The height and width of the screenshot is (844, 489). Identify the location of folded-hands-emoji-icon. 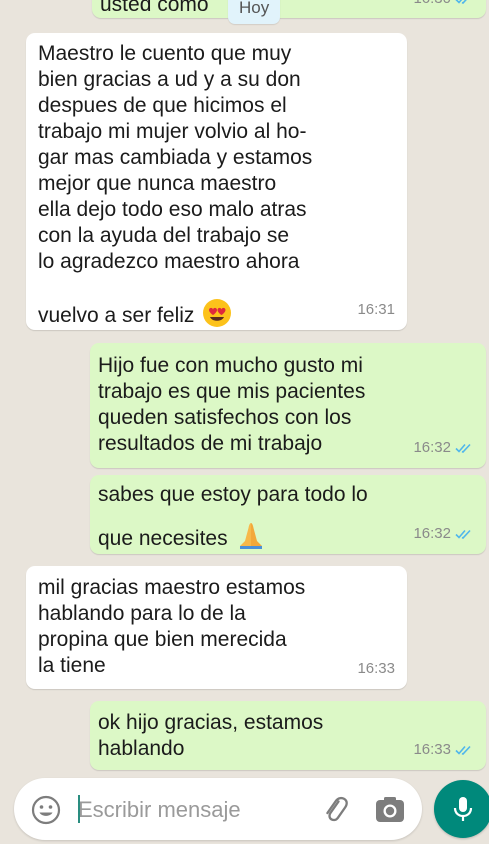
(251, 536).